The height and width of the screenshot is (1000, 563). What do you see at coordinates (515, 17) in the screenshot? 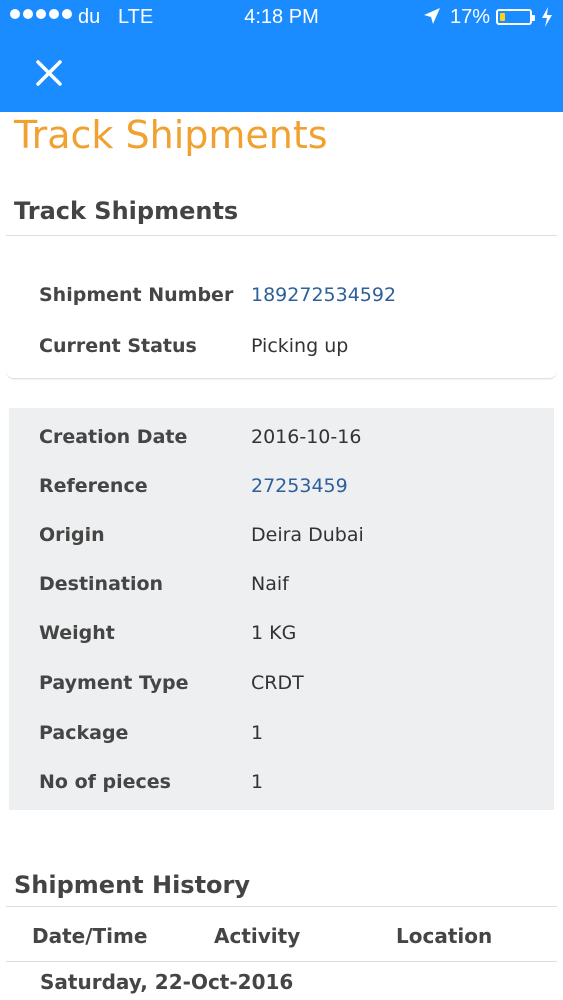
I see `battery-icon` at bounding box center [515, 17].